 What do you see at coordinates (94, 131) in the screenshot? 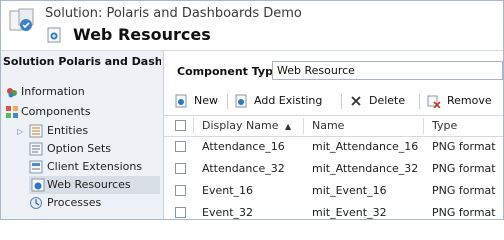
I see `sidebar-item-entities: Entities` at bounding box center [94, 131].